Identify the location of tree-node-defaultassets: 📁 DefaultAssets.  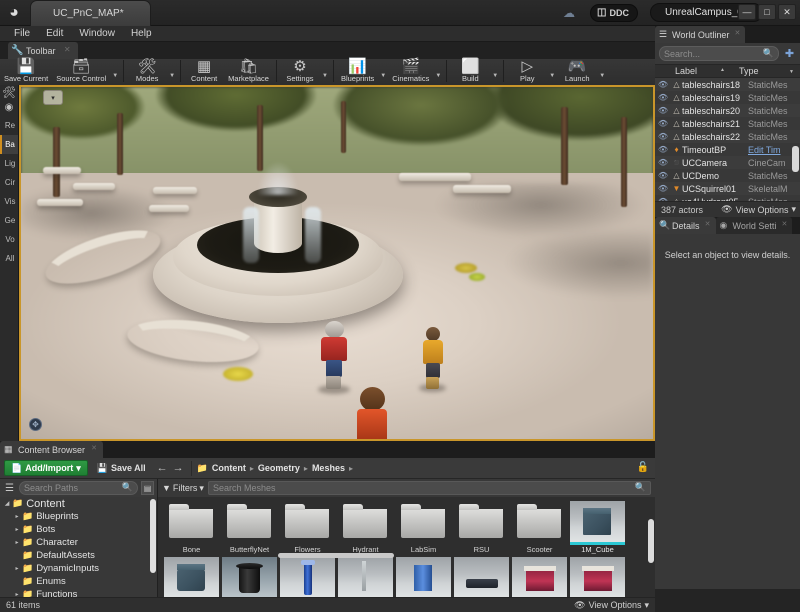
(78, 555).